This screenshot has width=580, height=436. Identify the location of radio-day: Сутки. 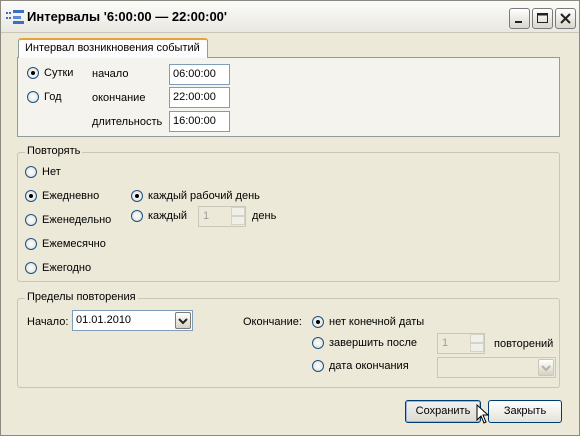
(50, 73).